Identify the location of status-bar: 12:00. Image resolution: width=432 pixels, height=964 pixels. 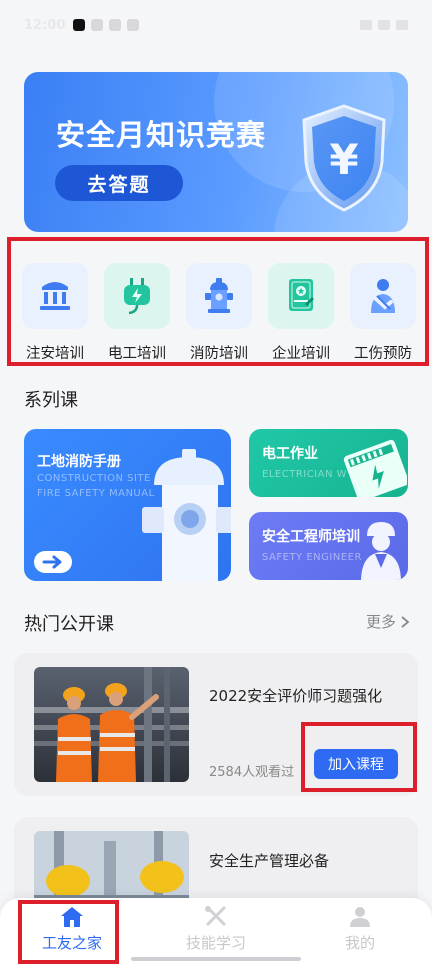
(216, 25).